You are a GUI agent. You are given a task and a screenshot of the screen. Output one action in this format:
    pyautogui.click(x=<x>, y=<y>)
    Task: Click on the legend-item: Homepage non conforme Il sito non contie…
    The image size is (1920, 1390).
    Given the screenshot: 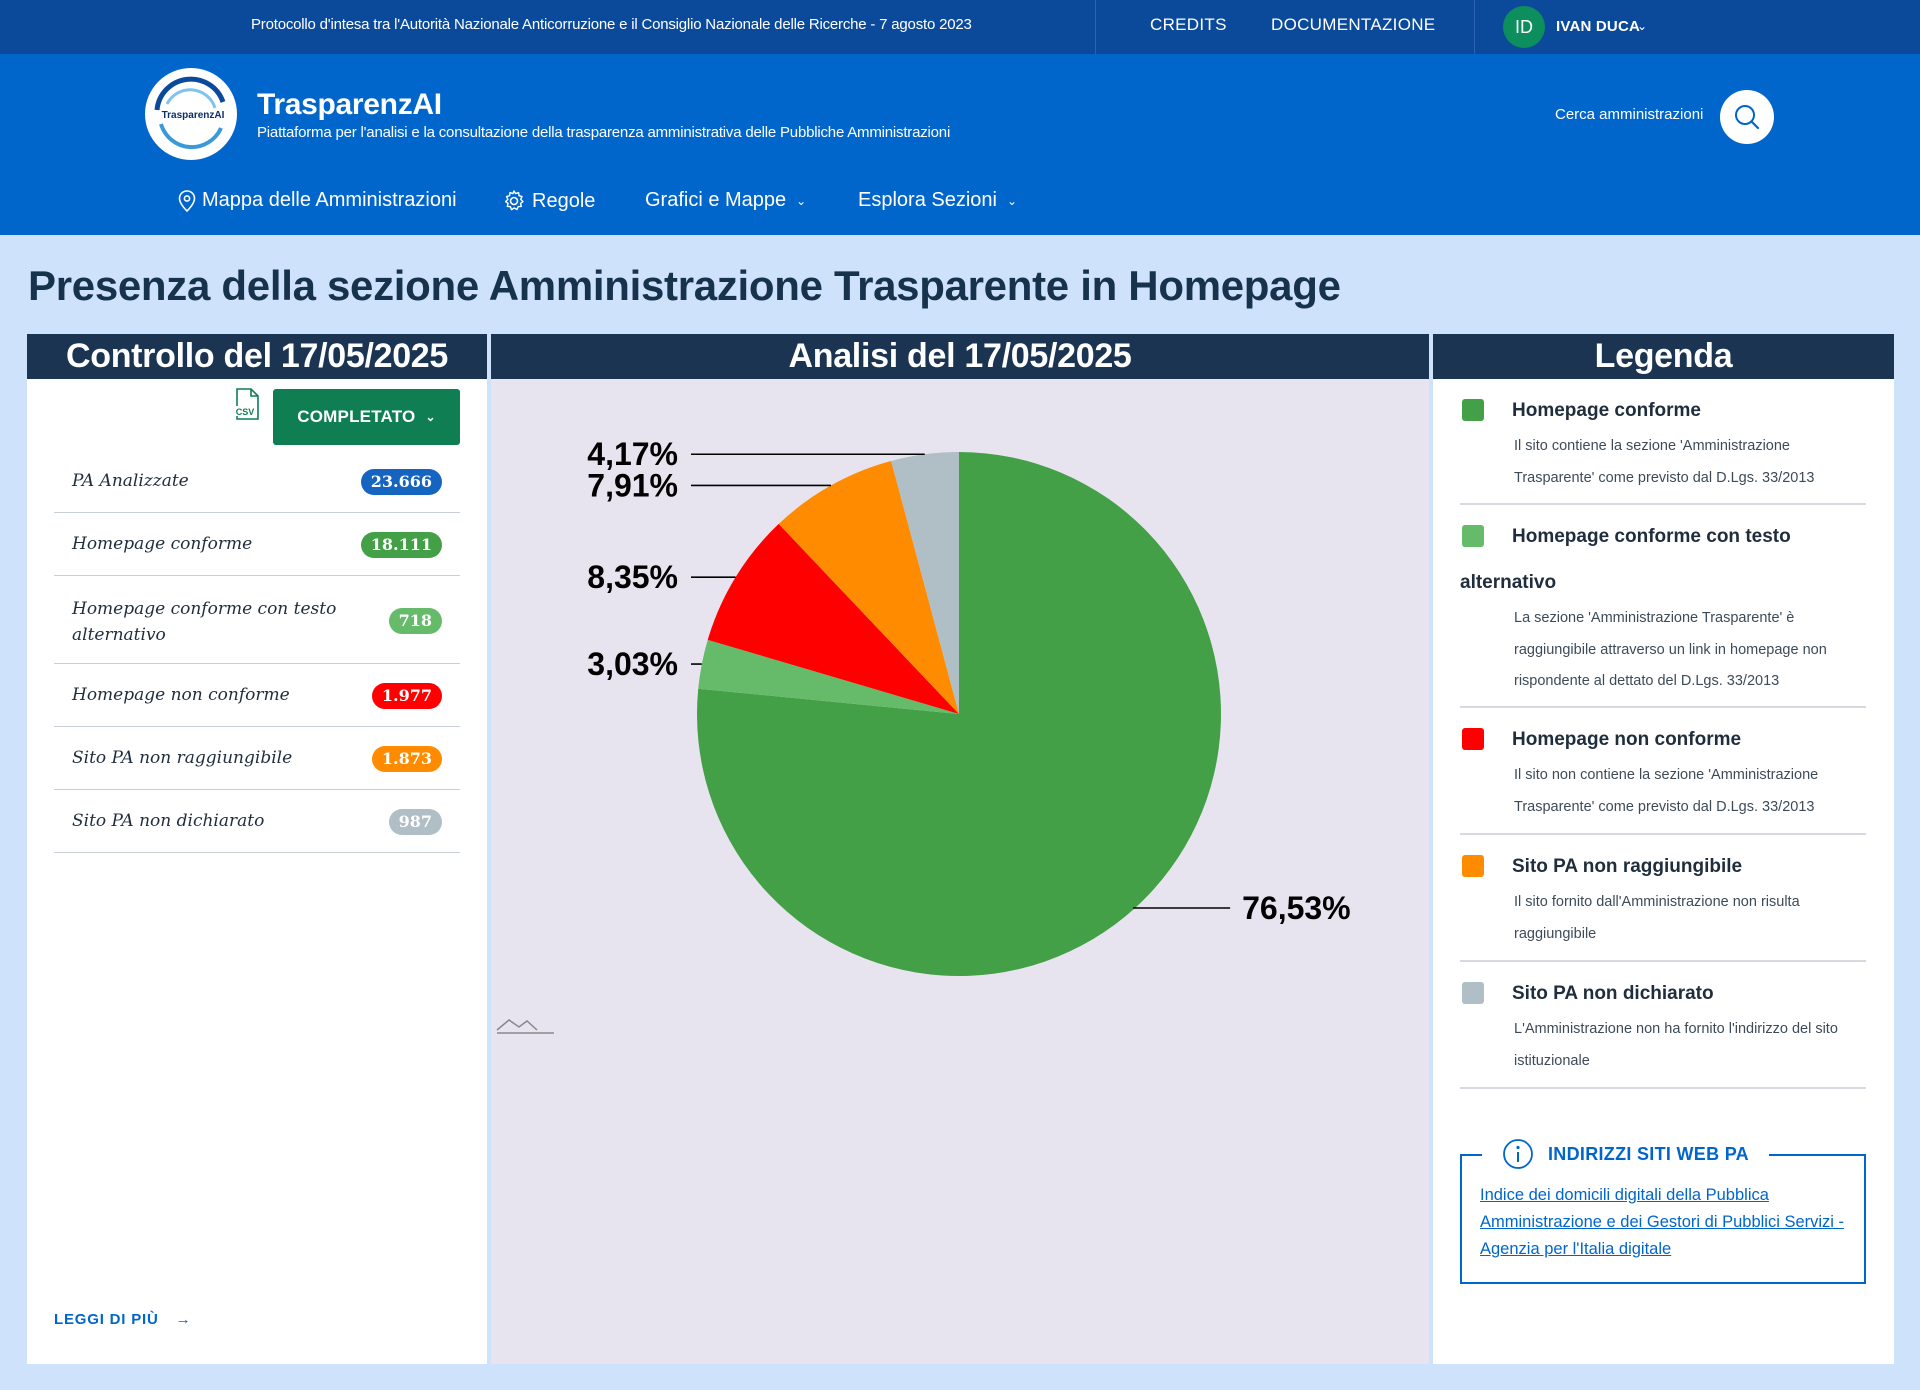 What is the action you would take?
    pyautogui.click(x=1663, y=771)
    